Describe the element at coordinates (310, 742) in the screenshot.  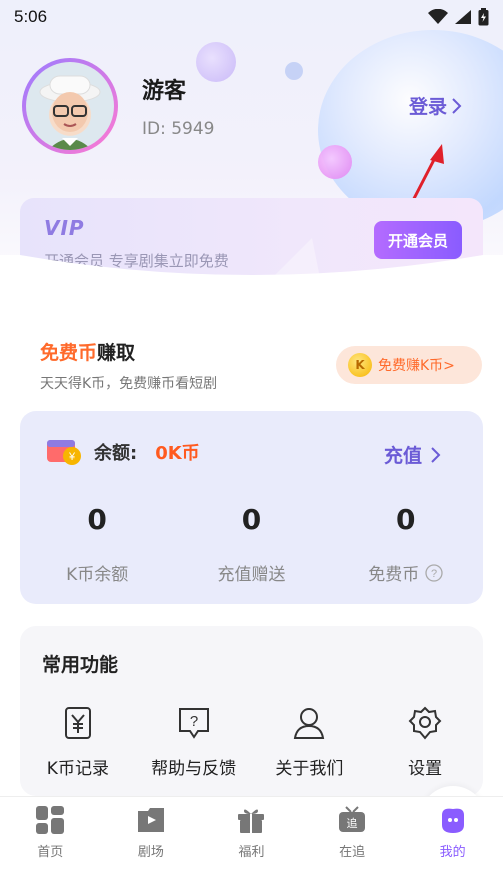
I see `tool-about-us: 关于我们` at that location.